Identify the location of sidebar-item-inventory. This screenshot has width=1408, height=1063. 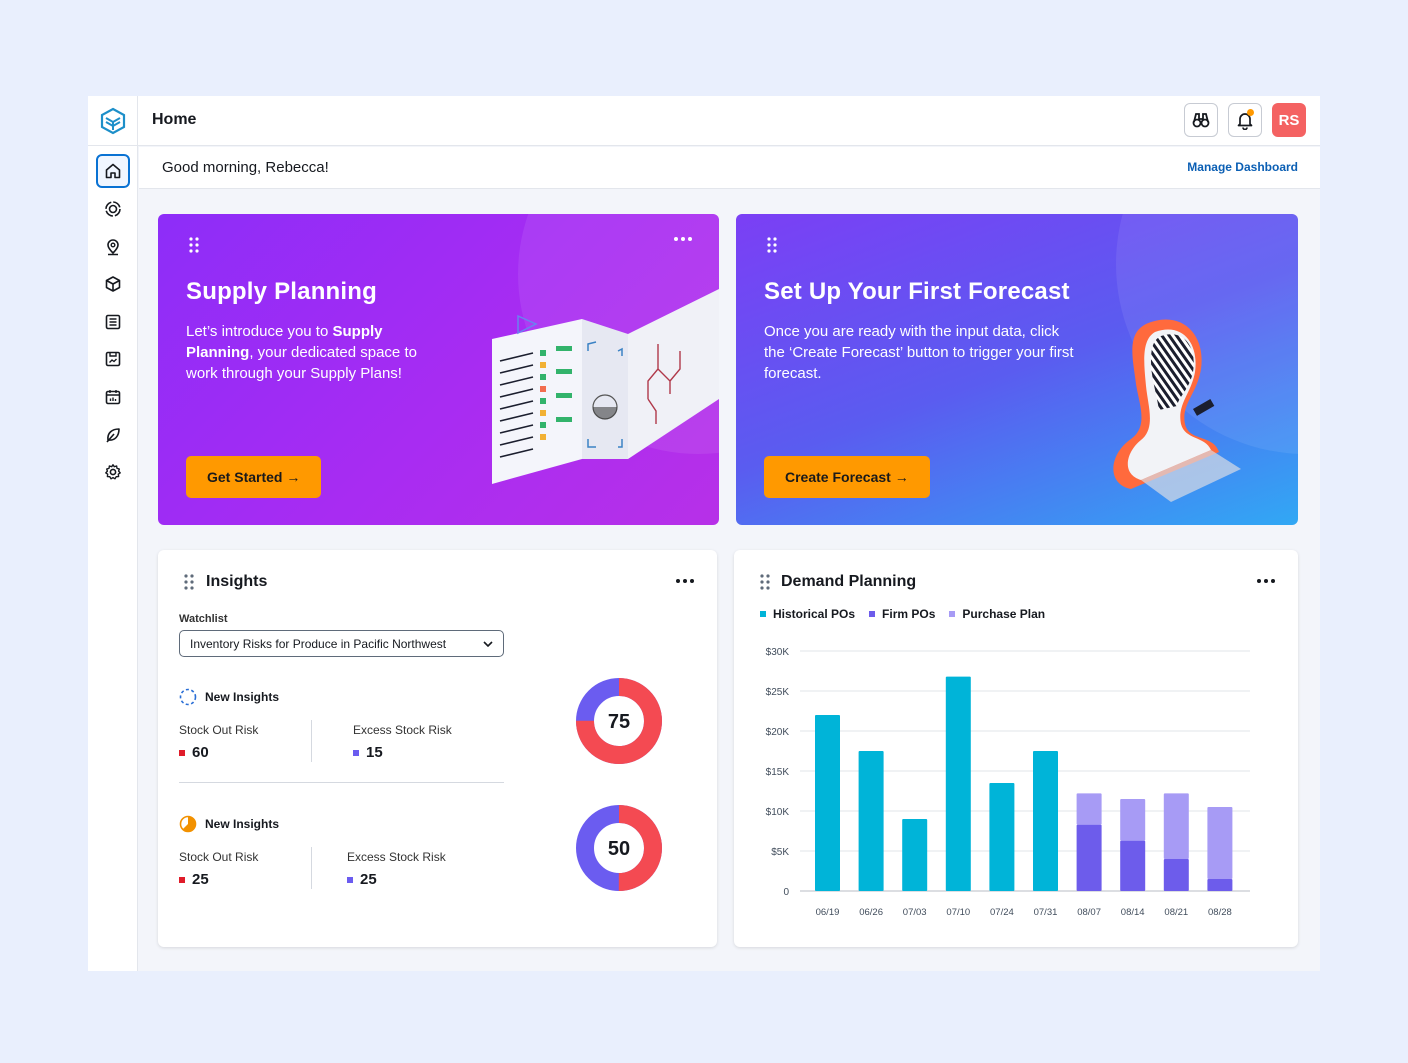
(113, 284).